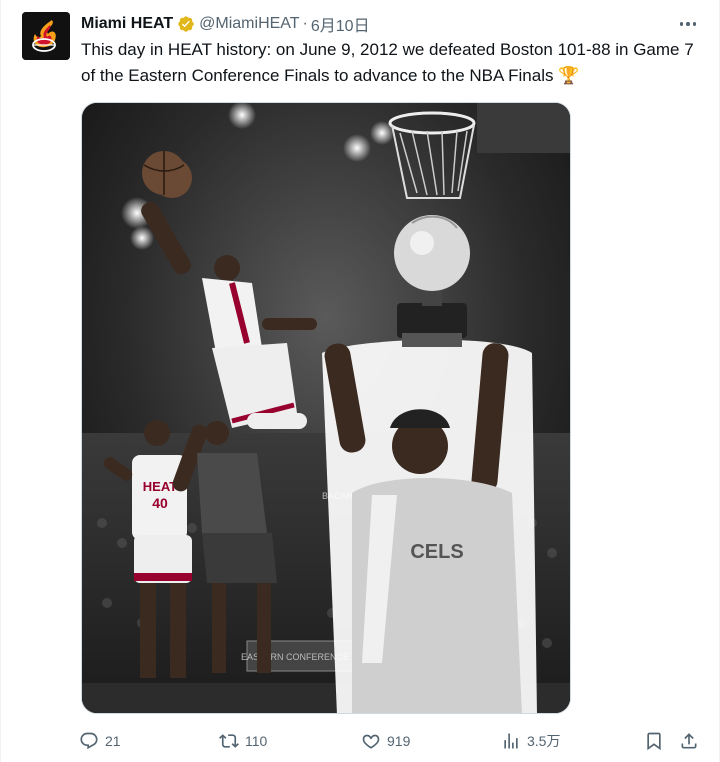 This screenshot has width=720, height=762. I want to click on tweet-header: Miami HEAT @MiamiHEAT · 6月10日, so click(225, 24).